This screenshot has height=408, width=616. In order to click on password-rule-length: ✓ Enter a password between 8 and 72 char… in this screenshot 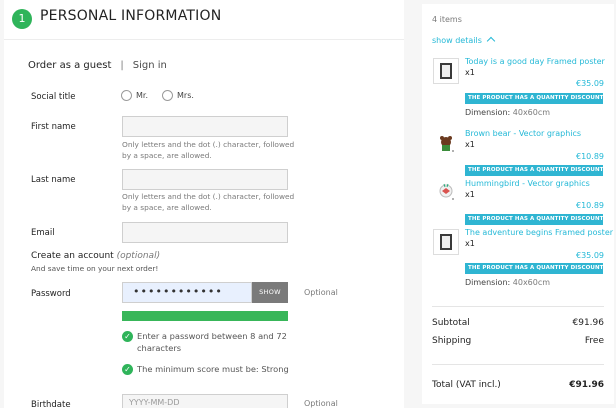, I will do `click(208, 342)`.